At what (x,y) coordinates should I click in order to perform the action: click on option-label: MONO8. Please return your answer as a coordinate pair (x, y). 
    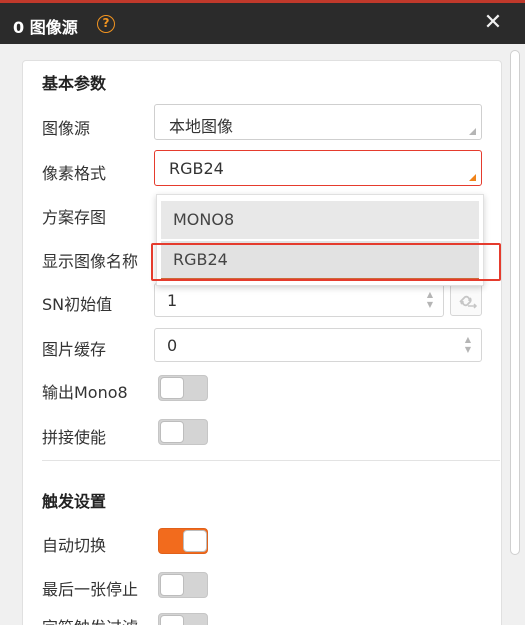
    Looking at the image, I should click on (204, 219).